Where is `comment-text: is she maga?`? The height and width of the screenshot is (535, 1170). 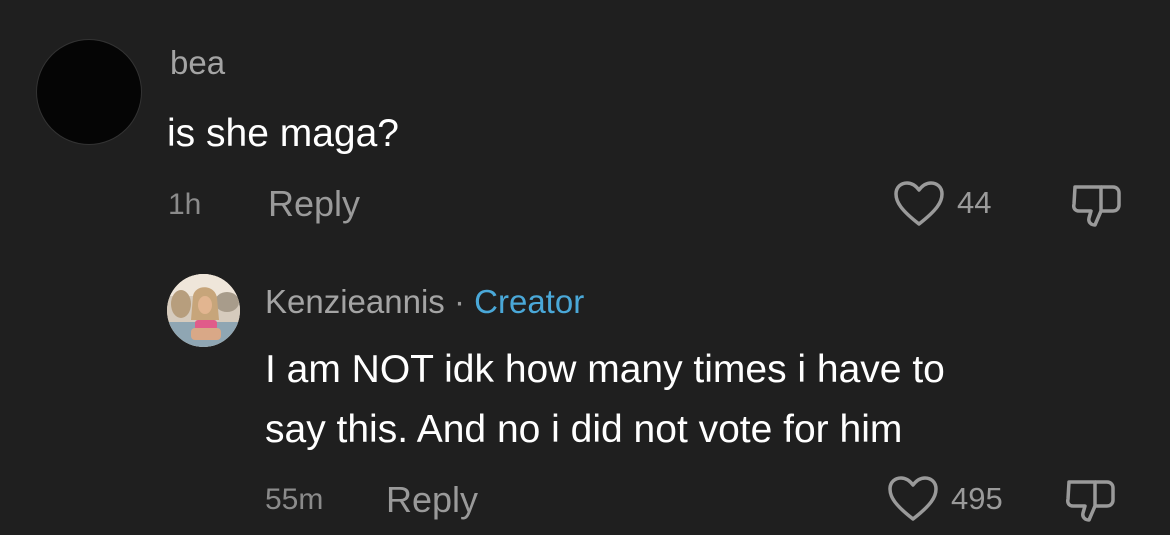
comment-text: is she maga? is located at coordinates (283, 133).